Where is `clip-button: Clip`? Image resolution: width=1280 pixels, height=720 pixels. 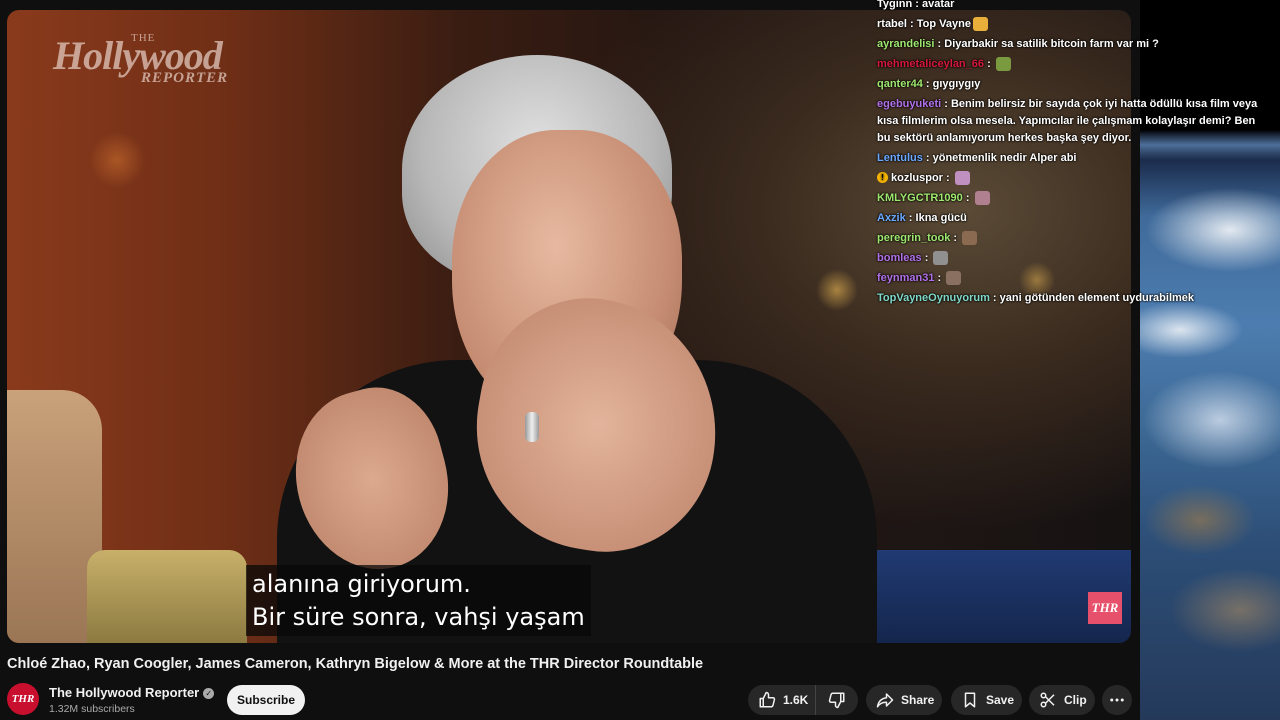 clip-button: Clip is located at coordinates (1062, 700).